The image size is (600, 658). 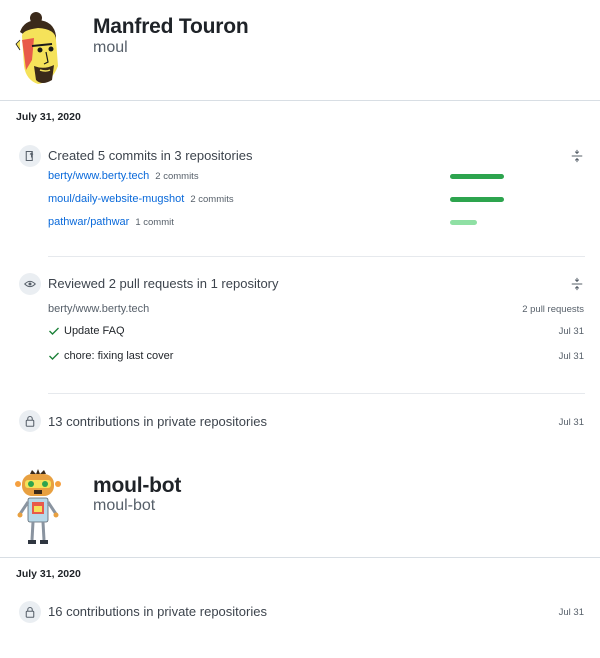 I want to click on repo-link: pathwar/pathwar, so click(x=88, y=222).